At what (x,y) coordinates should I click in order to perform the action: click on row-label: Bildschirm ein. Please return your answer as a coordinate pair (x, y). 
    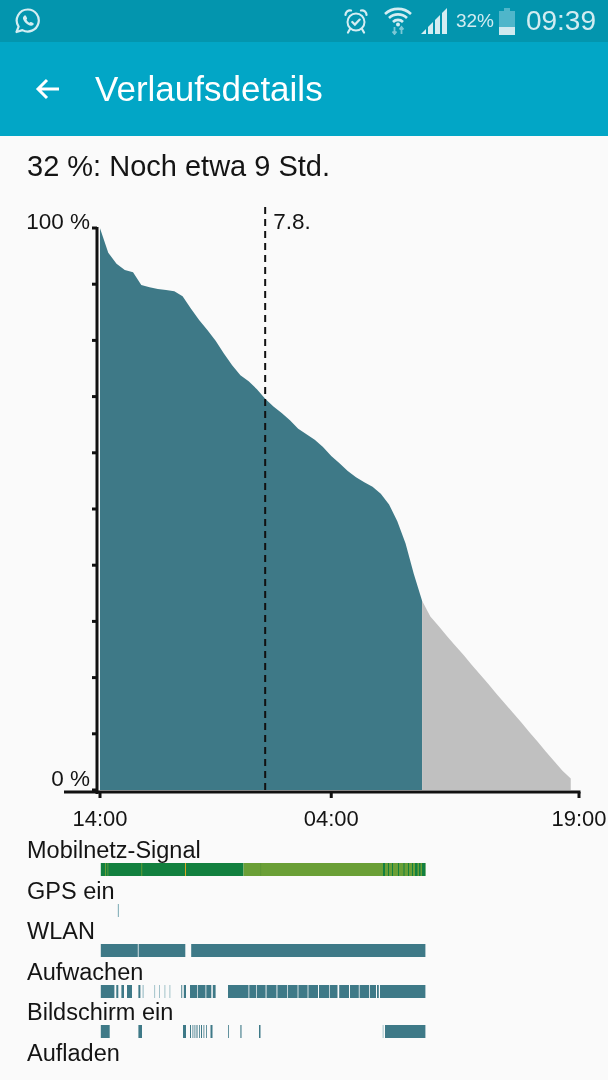
    Looking at the image, I should click on (100, 1013).